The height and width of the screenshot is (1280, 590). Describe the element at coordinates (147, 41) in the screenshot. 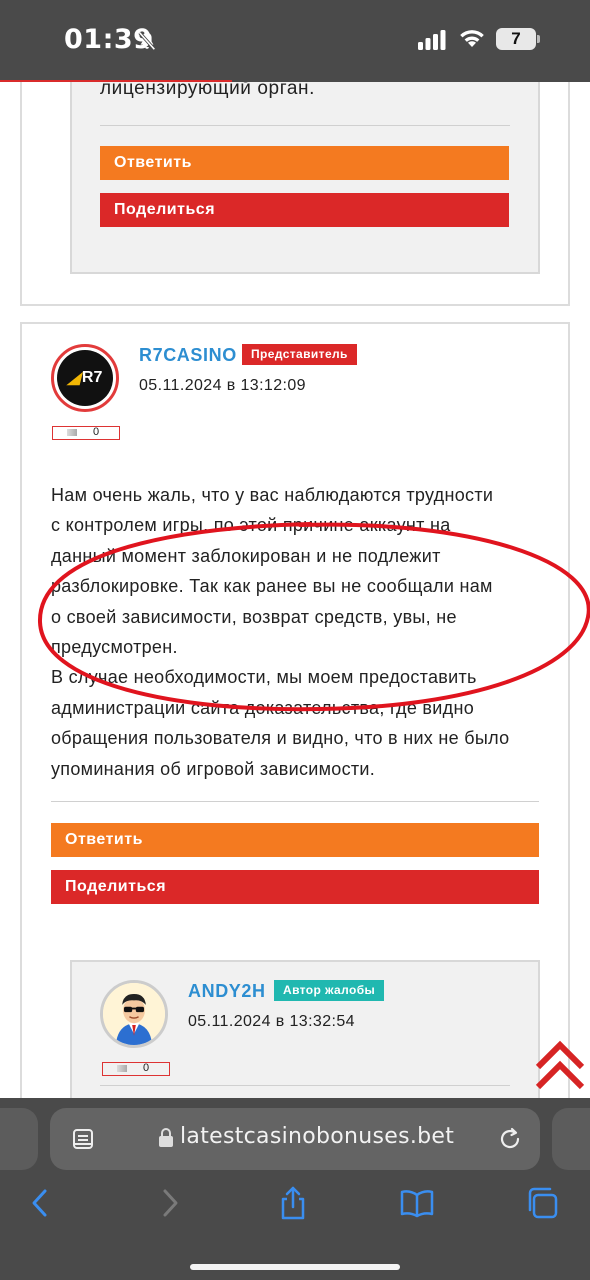

I see `bell-slash-icon` at that location.